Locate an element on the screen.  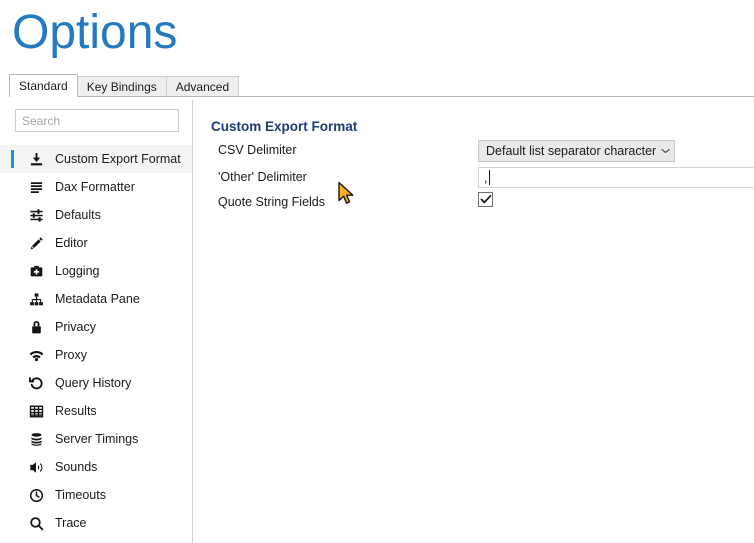
sidebar-item-label: Proxy is located at coordinates (71, 355).